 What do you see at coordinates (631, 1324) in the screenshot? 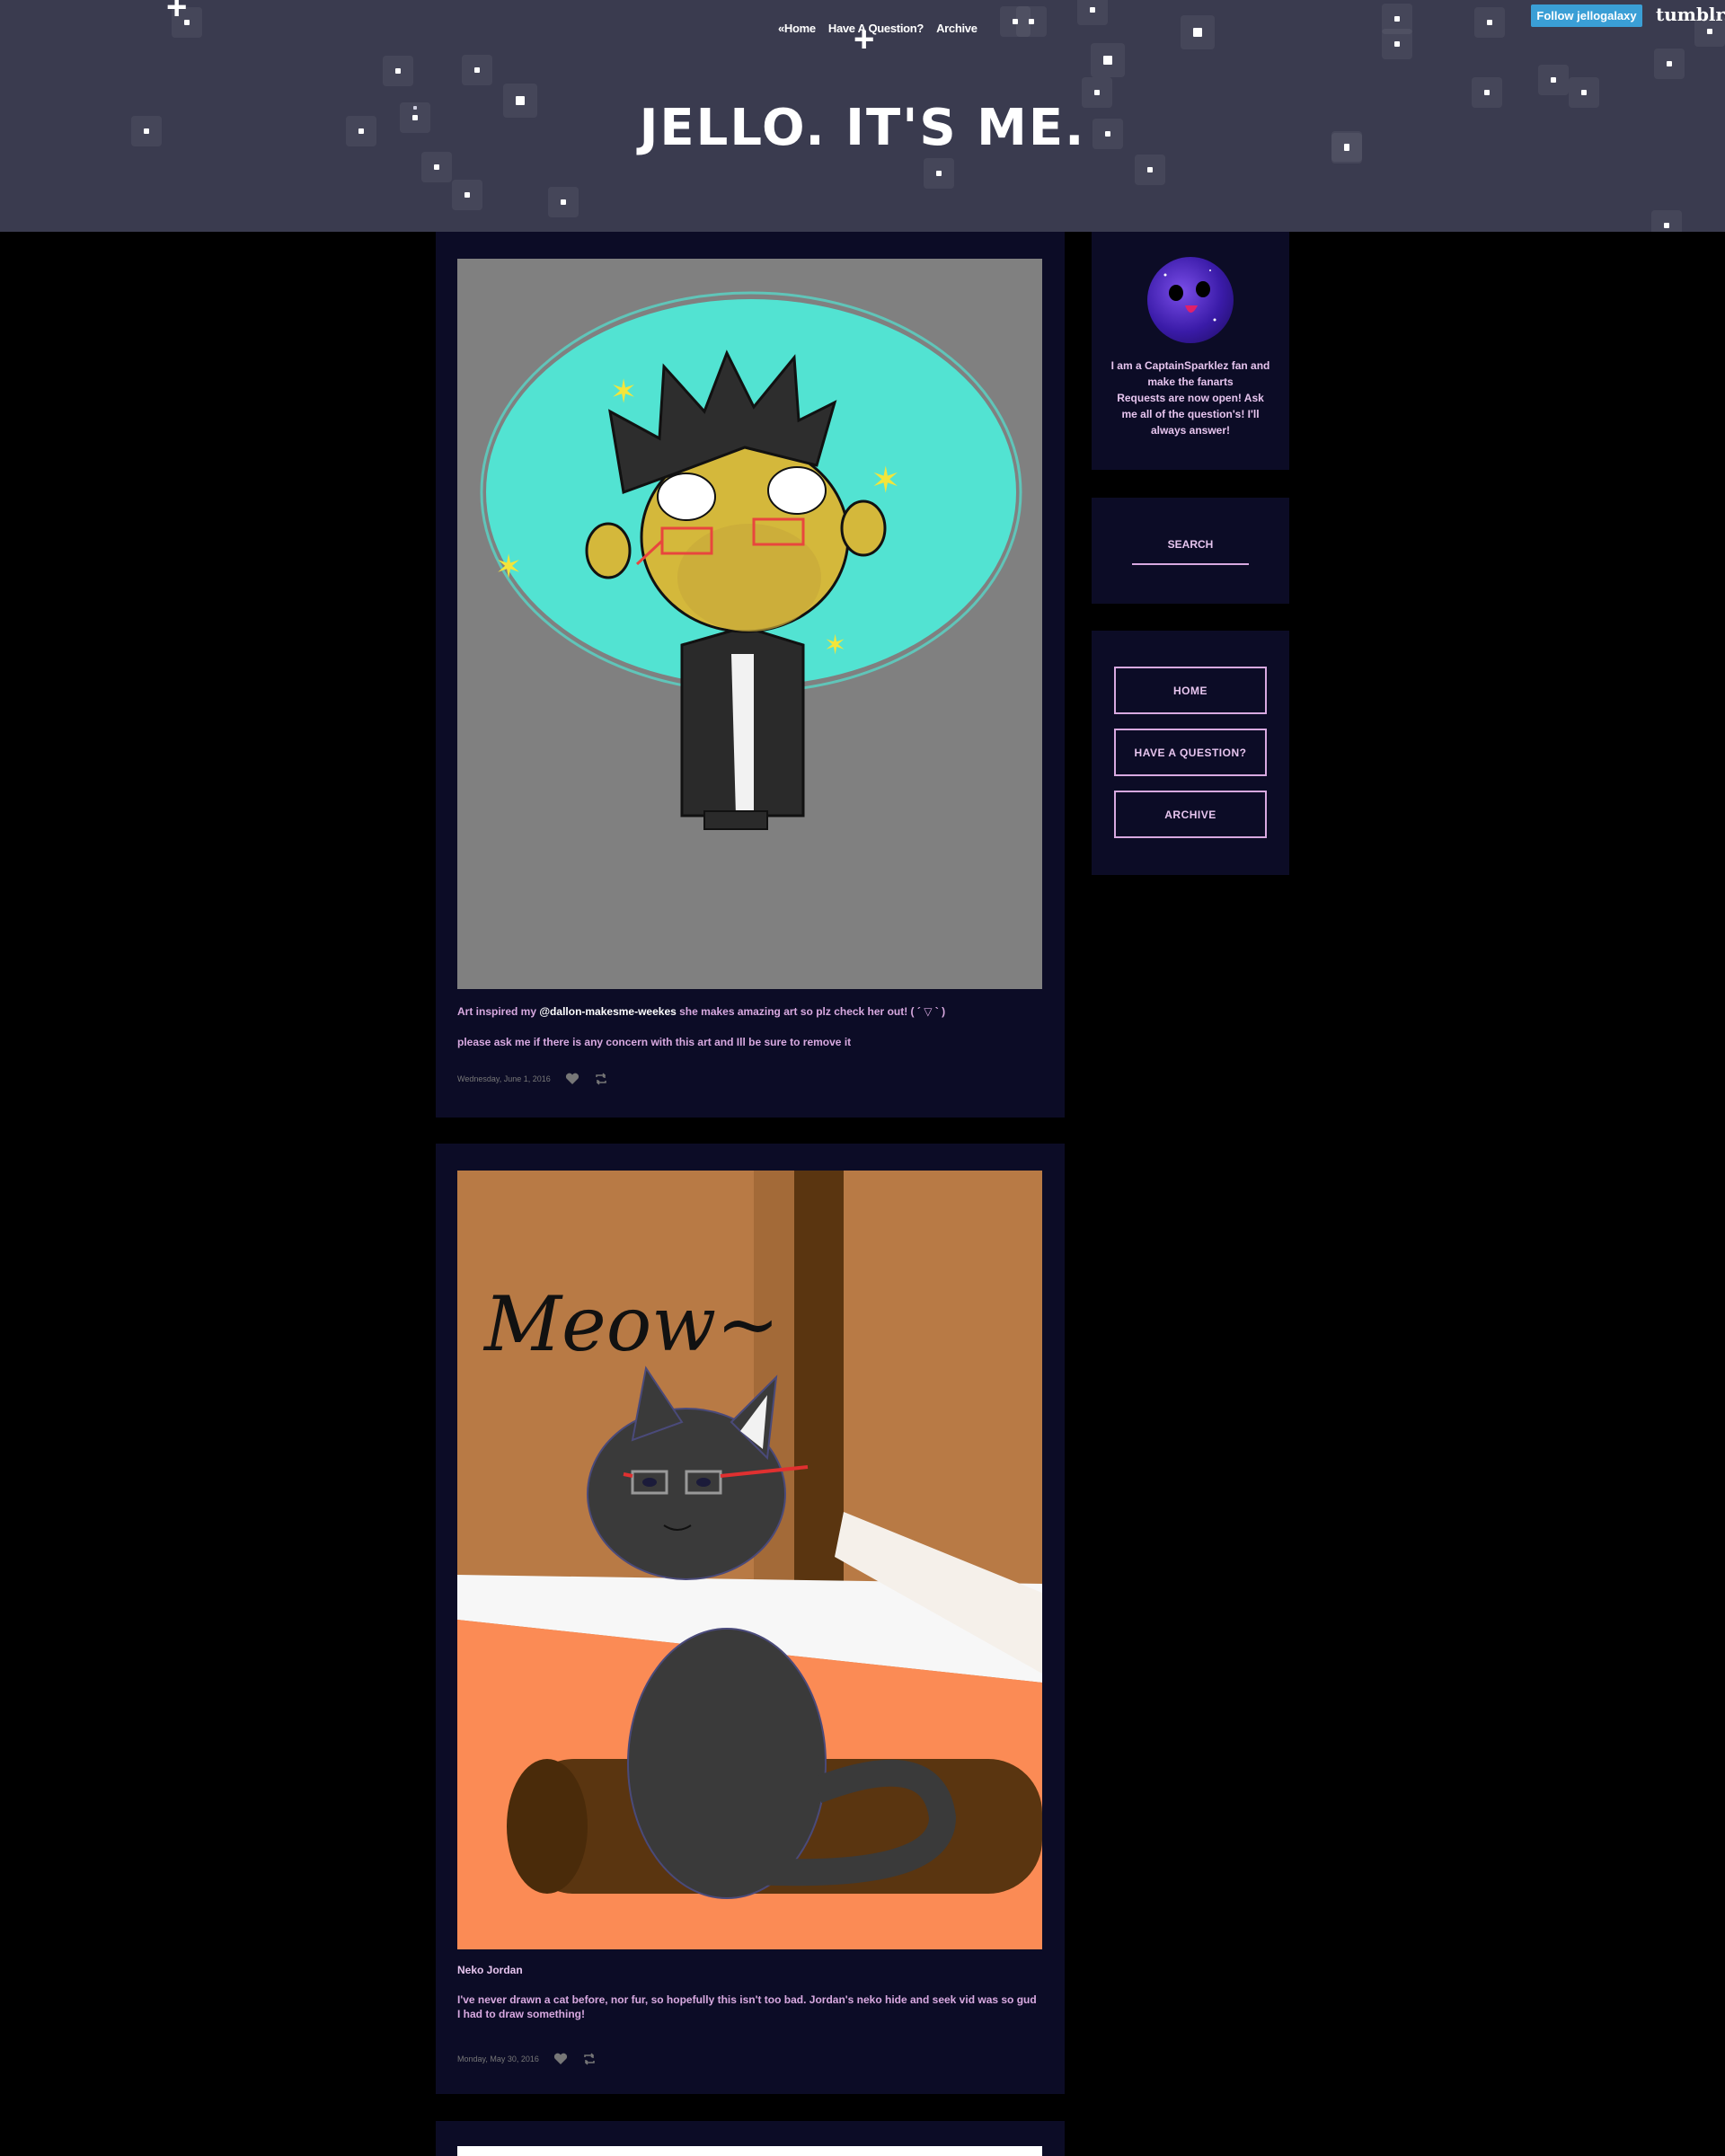
I see `meow-text: Meow~` at bounding box center [631, 1324].